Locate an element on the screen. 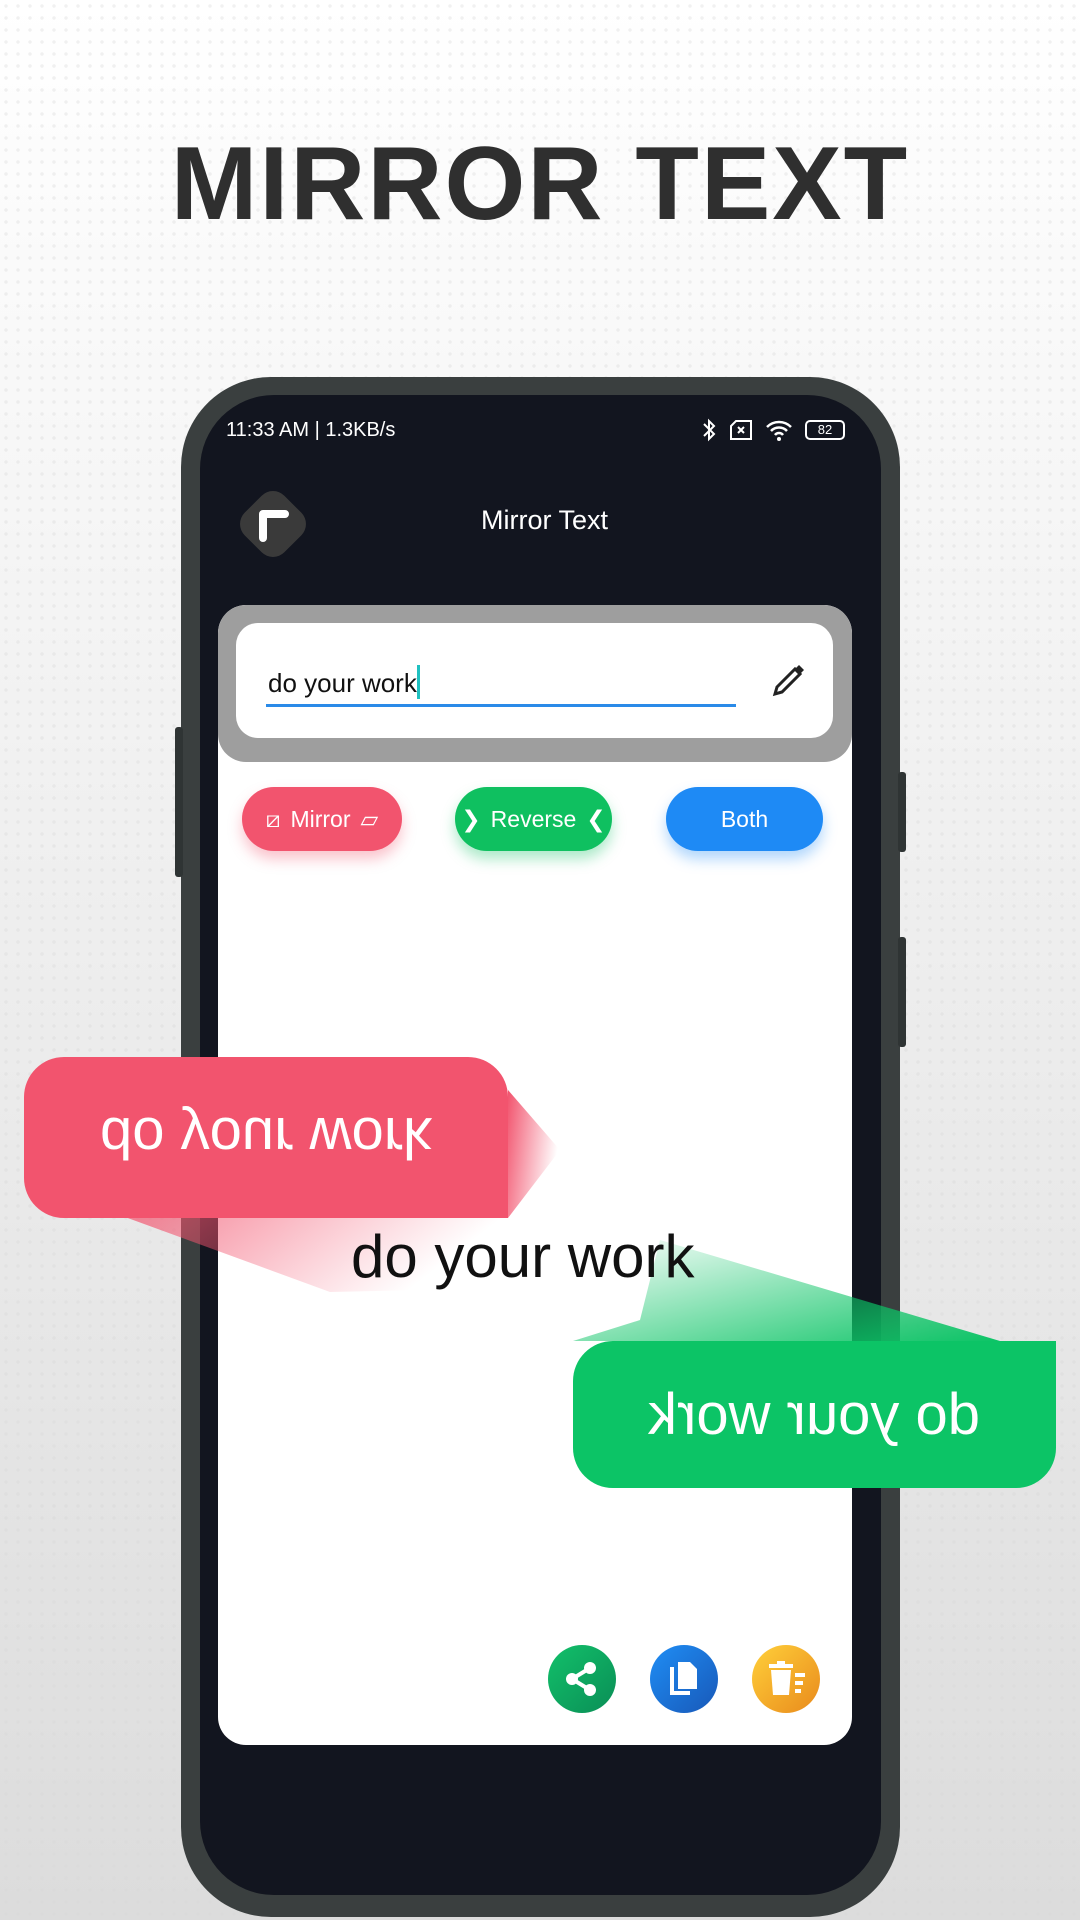  ribbon-shapes is located at coordinates (512, 1215).